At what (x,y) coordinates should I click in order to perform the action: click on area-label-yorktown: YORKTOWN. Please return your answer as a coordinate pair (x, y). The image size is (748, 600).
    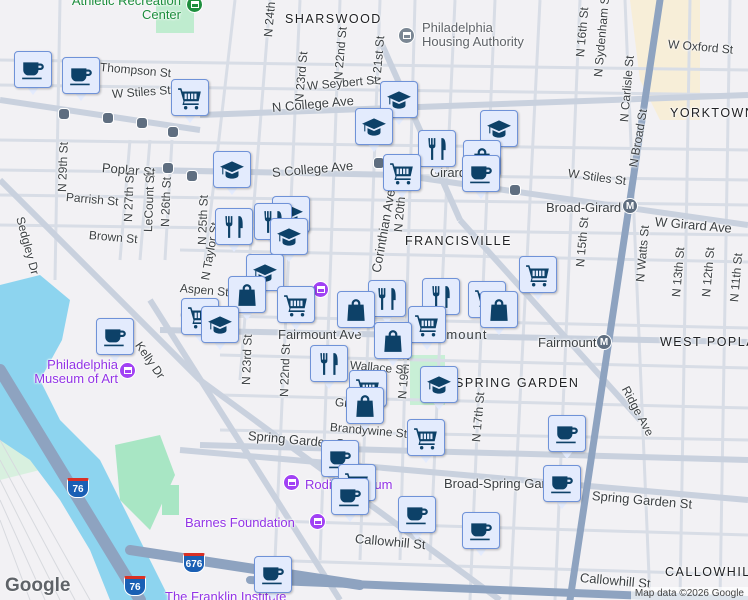
    Looking at the image, I should click on (709, 113).